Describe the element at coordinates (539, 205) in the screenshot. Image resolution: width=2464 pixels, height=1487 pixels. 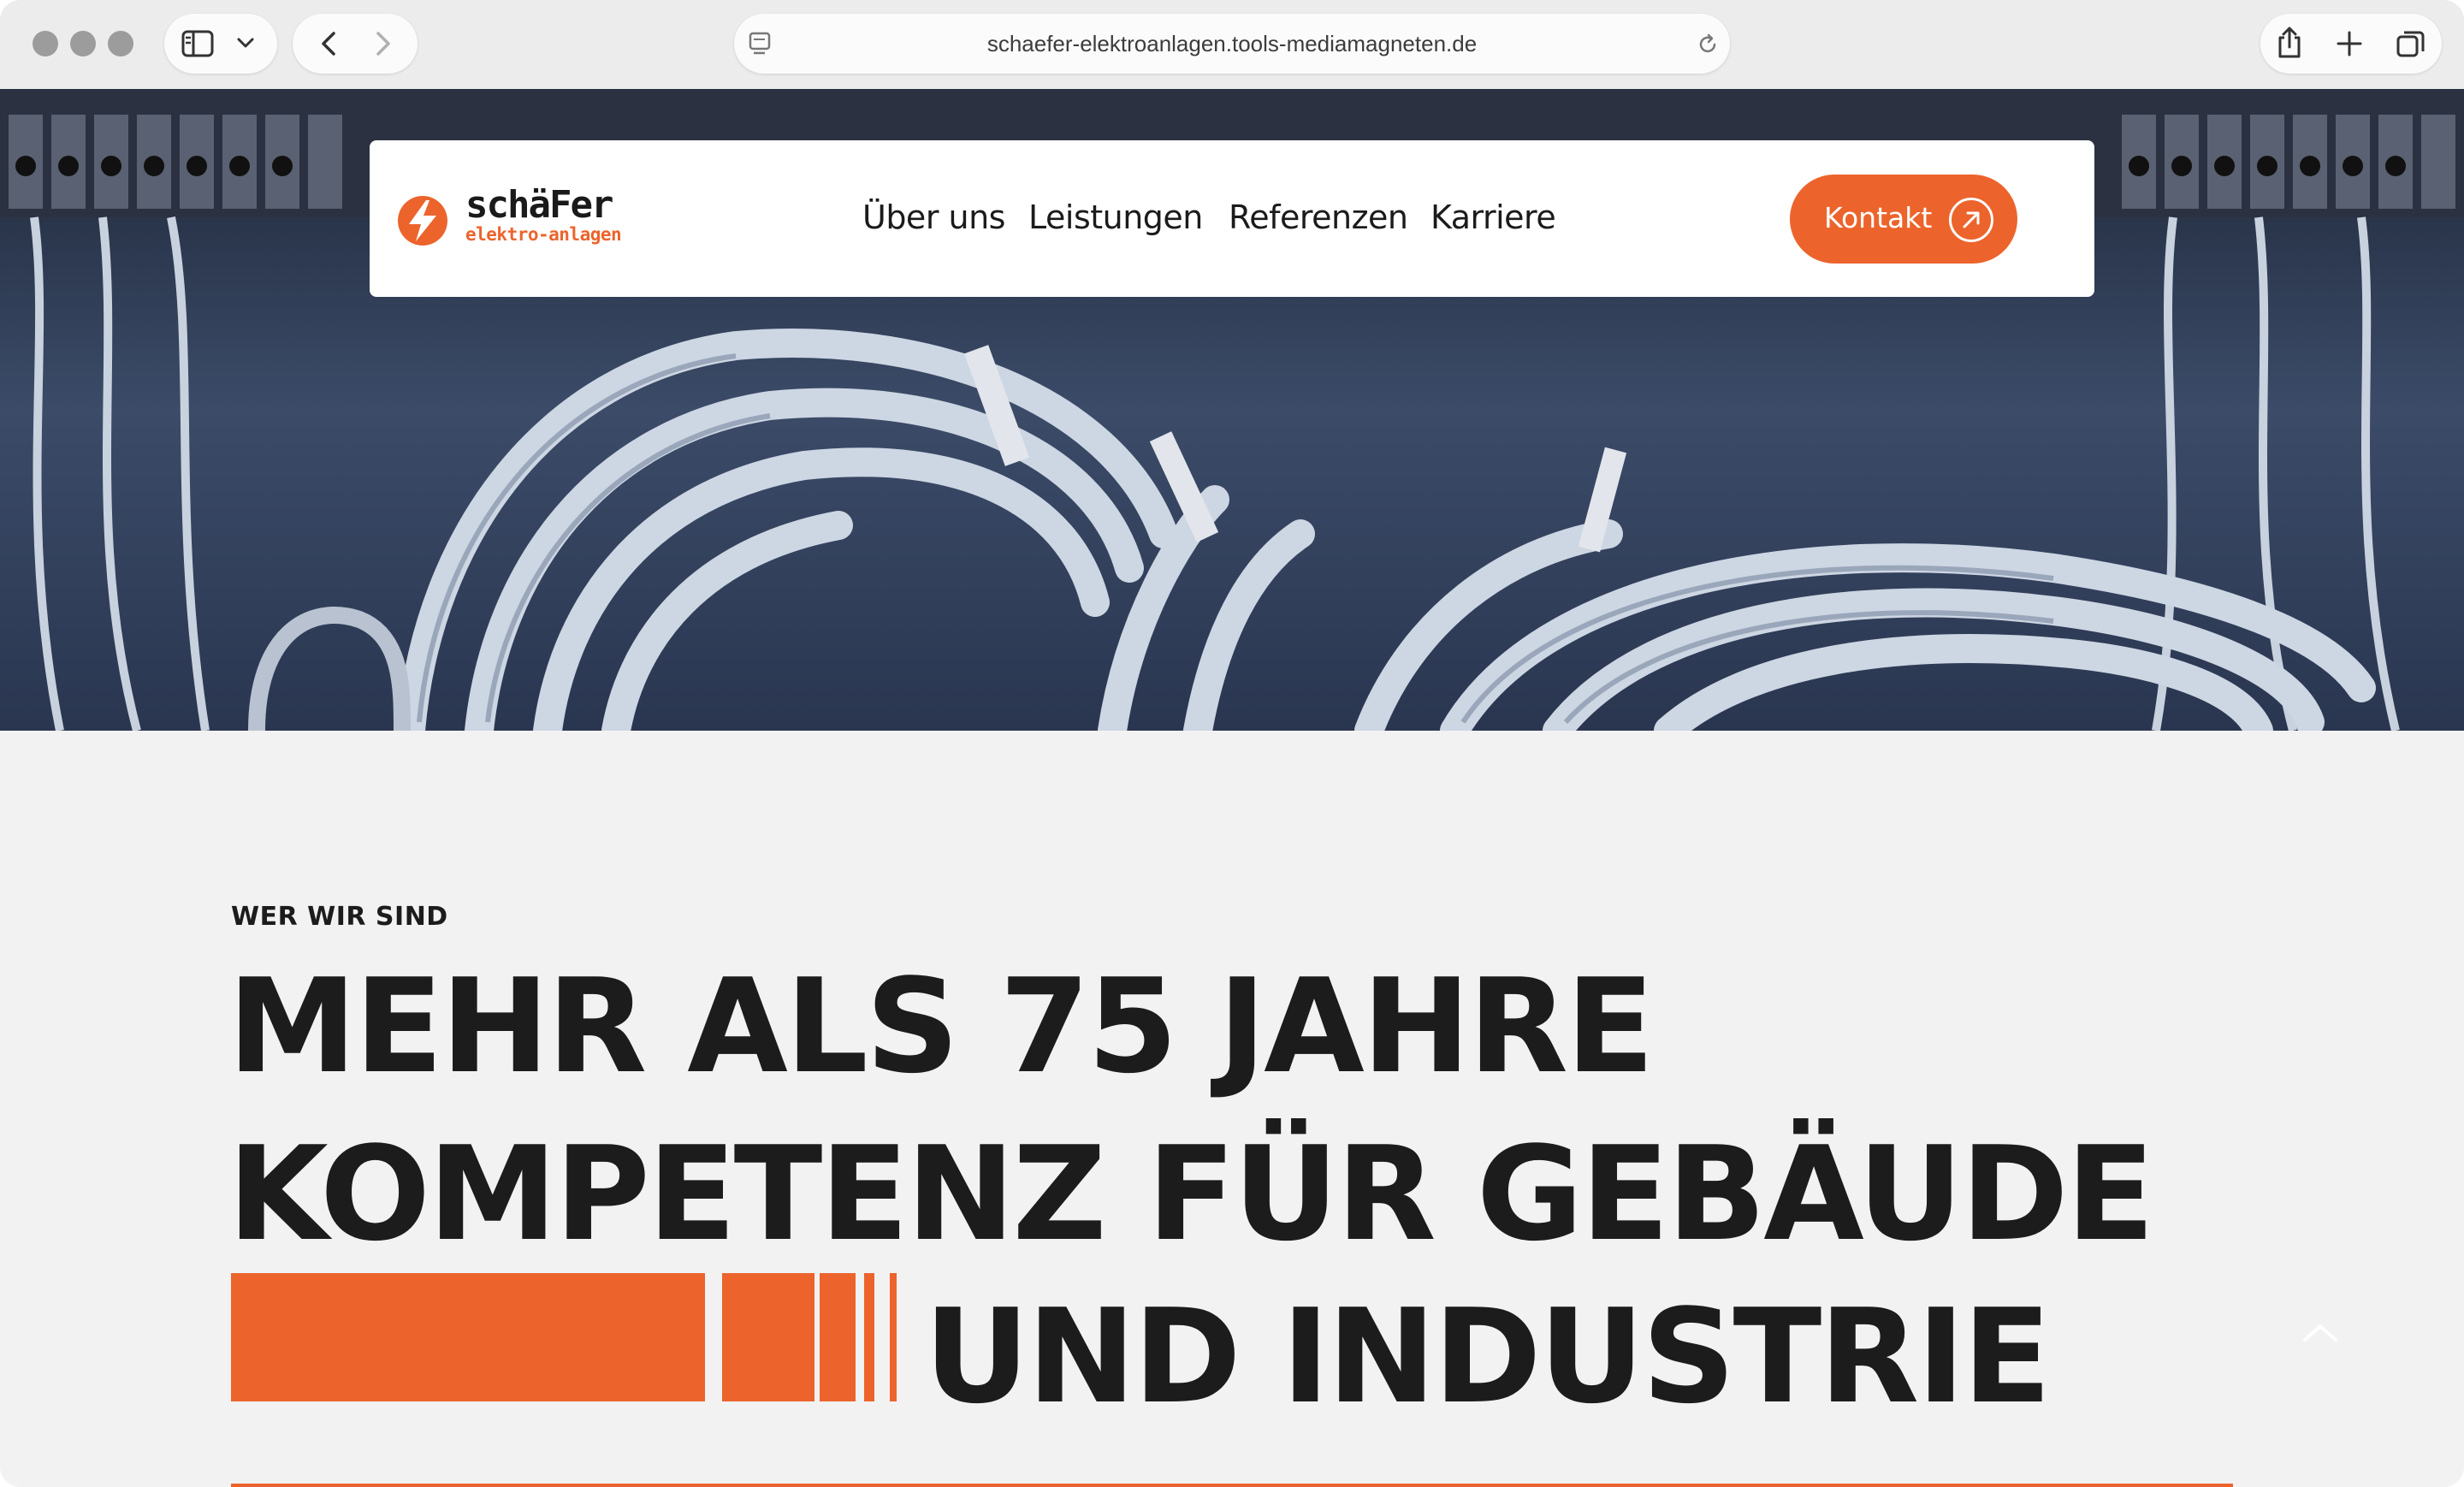
I see `brand-name: schäFer` at that location.